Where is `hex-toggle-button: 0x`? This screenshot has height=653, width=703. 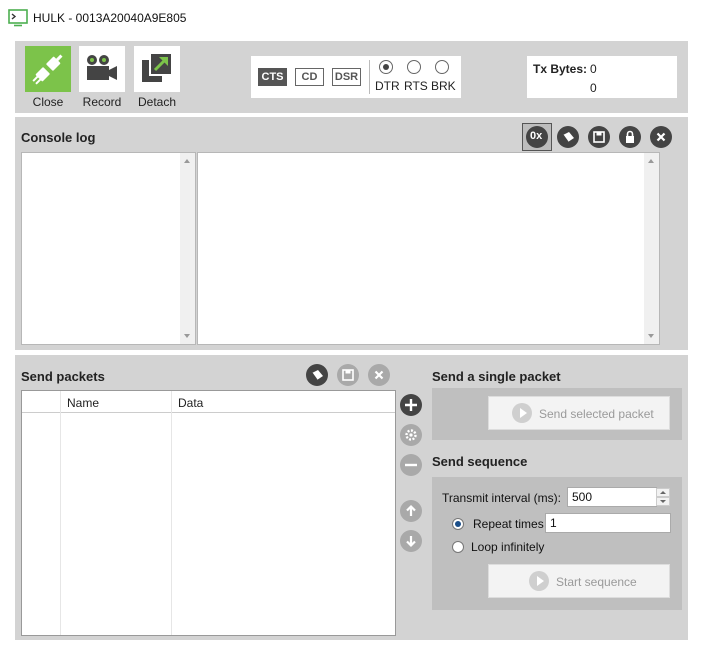
hex-toggle-button: 0x is located at coordinates (537, 137).